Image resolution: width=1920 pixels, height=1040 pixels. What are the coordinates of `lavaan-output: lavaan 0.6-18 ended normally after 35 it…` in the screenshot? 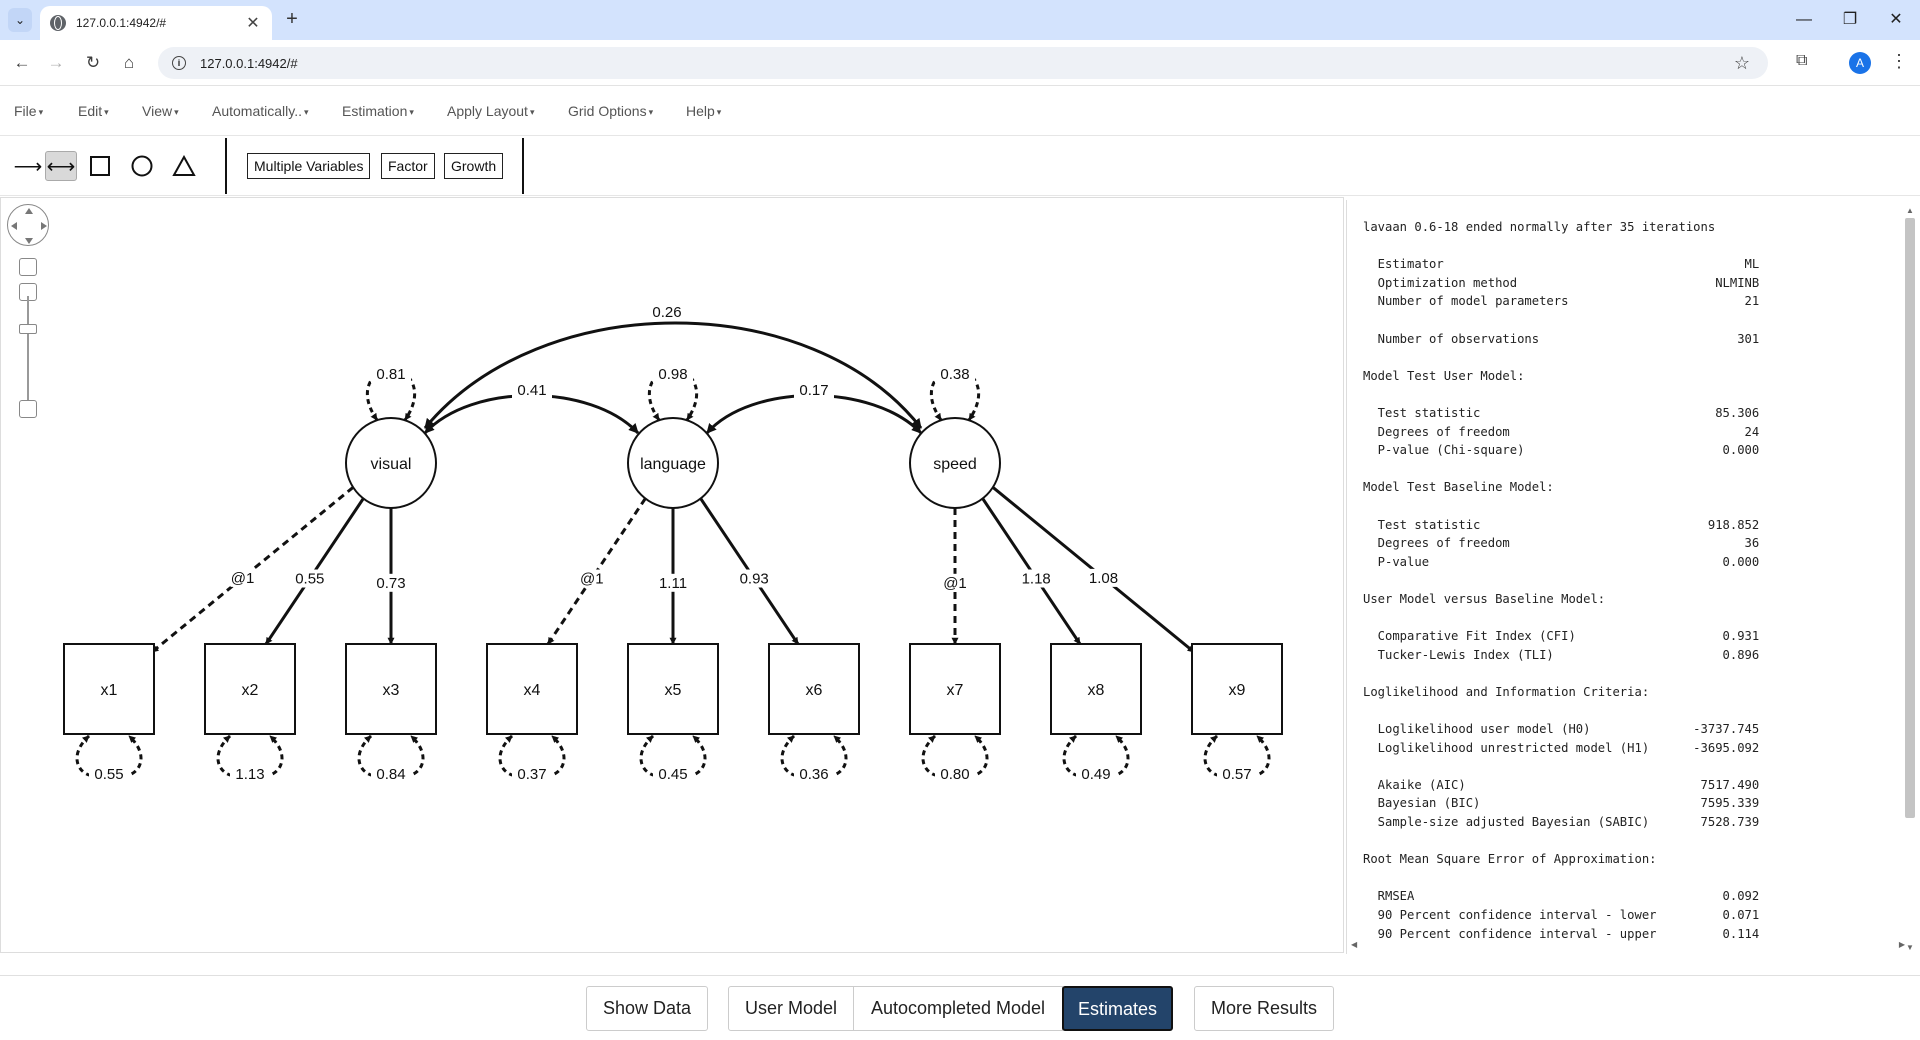 It's located at (1561, 580).